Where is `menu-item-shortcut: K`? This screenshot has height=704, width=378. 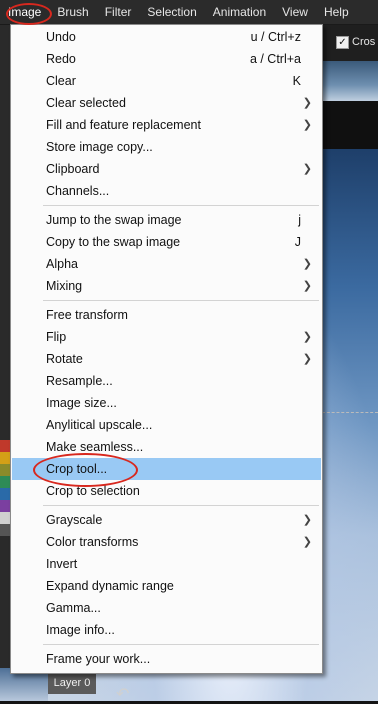
menu-item-shortcut: K is located at coordinates (296, 81).